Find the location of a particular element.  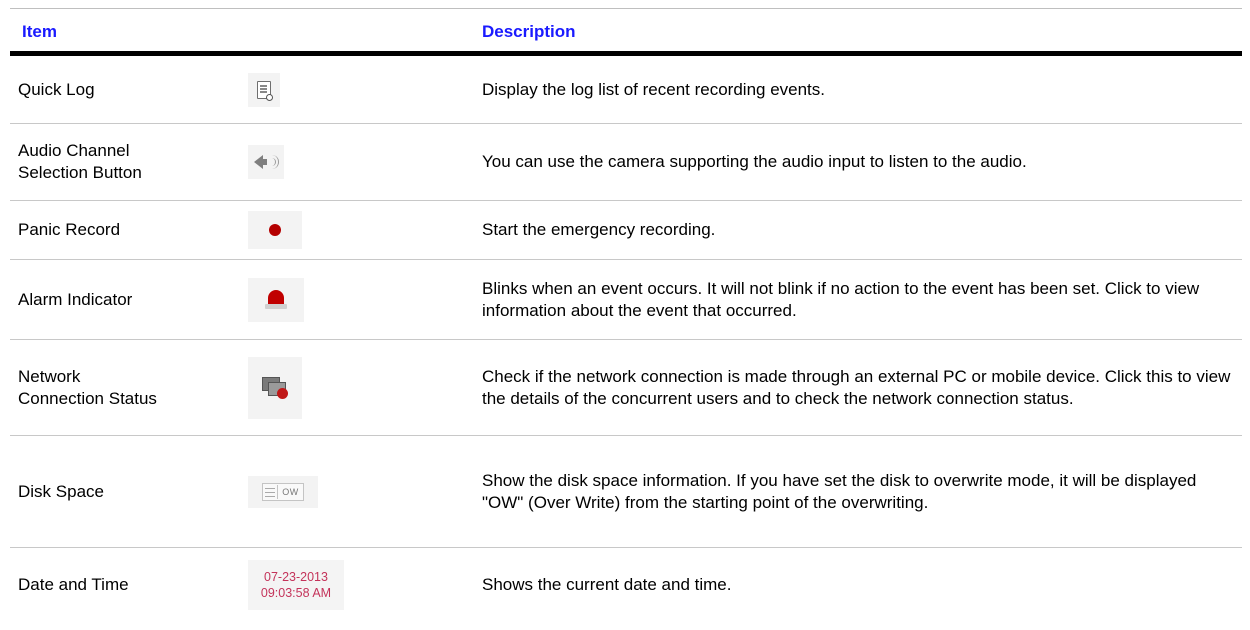

record-dot-icon is located at coordinates (275, 230).